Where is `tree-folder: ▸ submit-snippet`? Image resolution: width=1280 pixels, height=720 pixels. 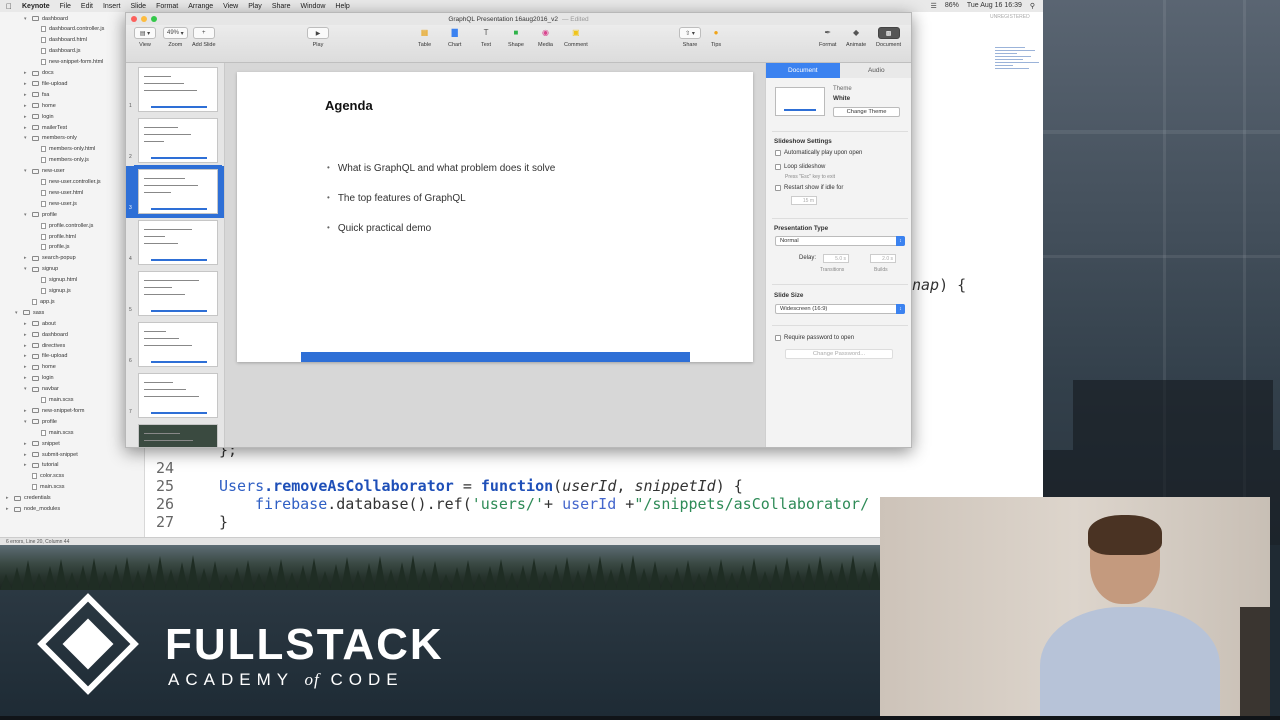
tree-folder: ▸ submit-snippet is located at coordinates (39, 454).